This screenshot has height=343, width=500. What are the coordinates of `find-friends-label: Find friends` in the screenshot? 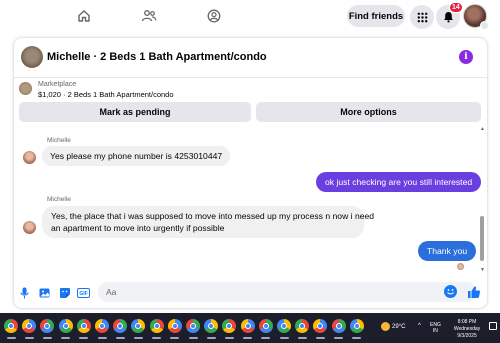 It's located at (376, 16).